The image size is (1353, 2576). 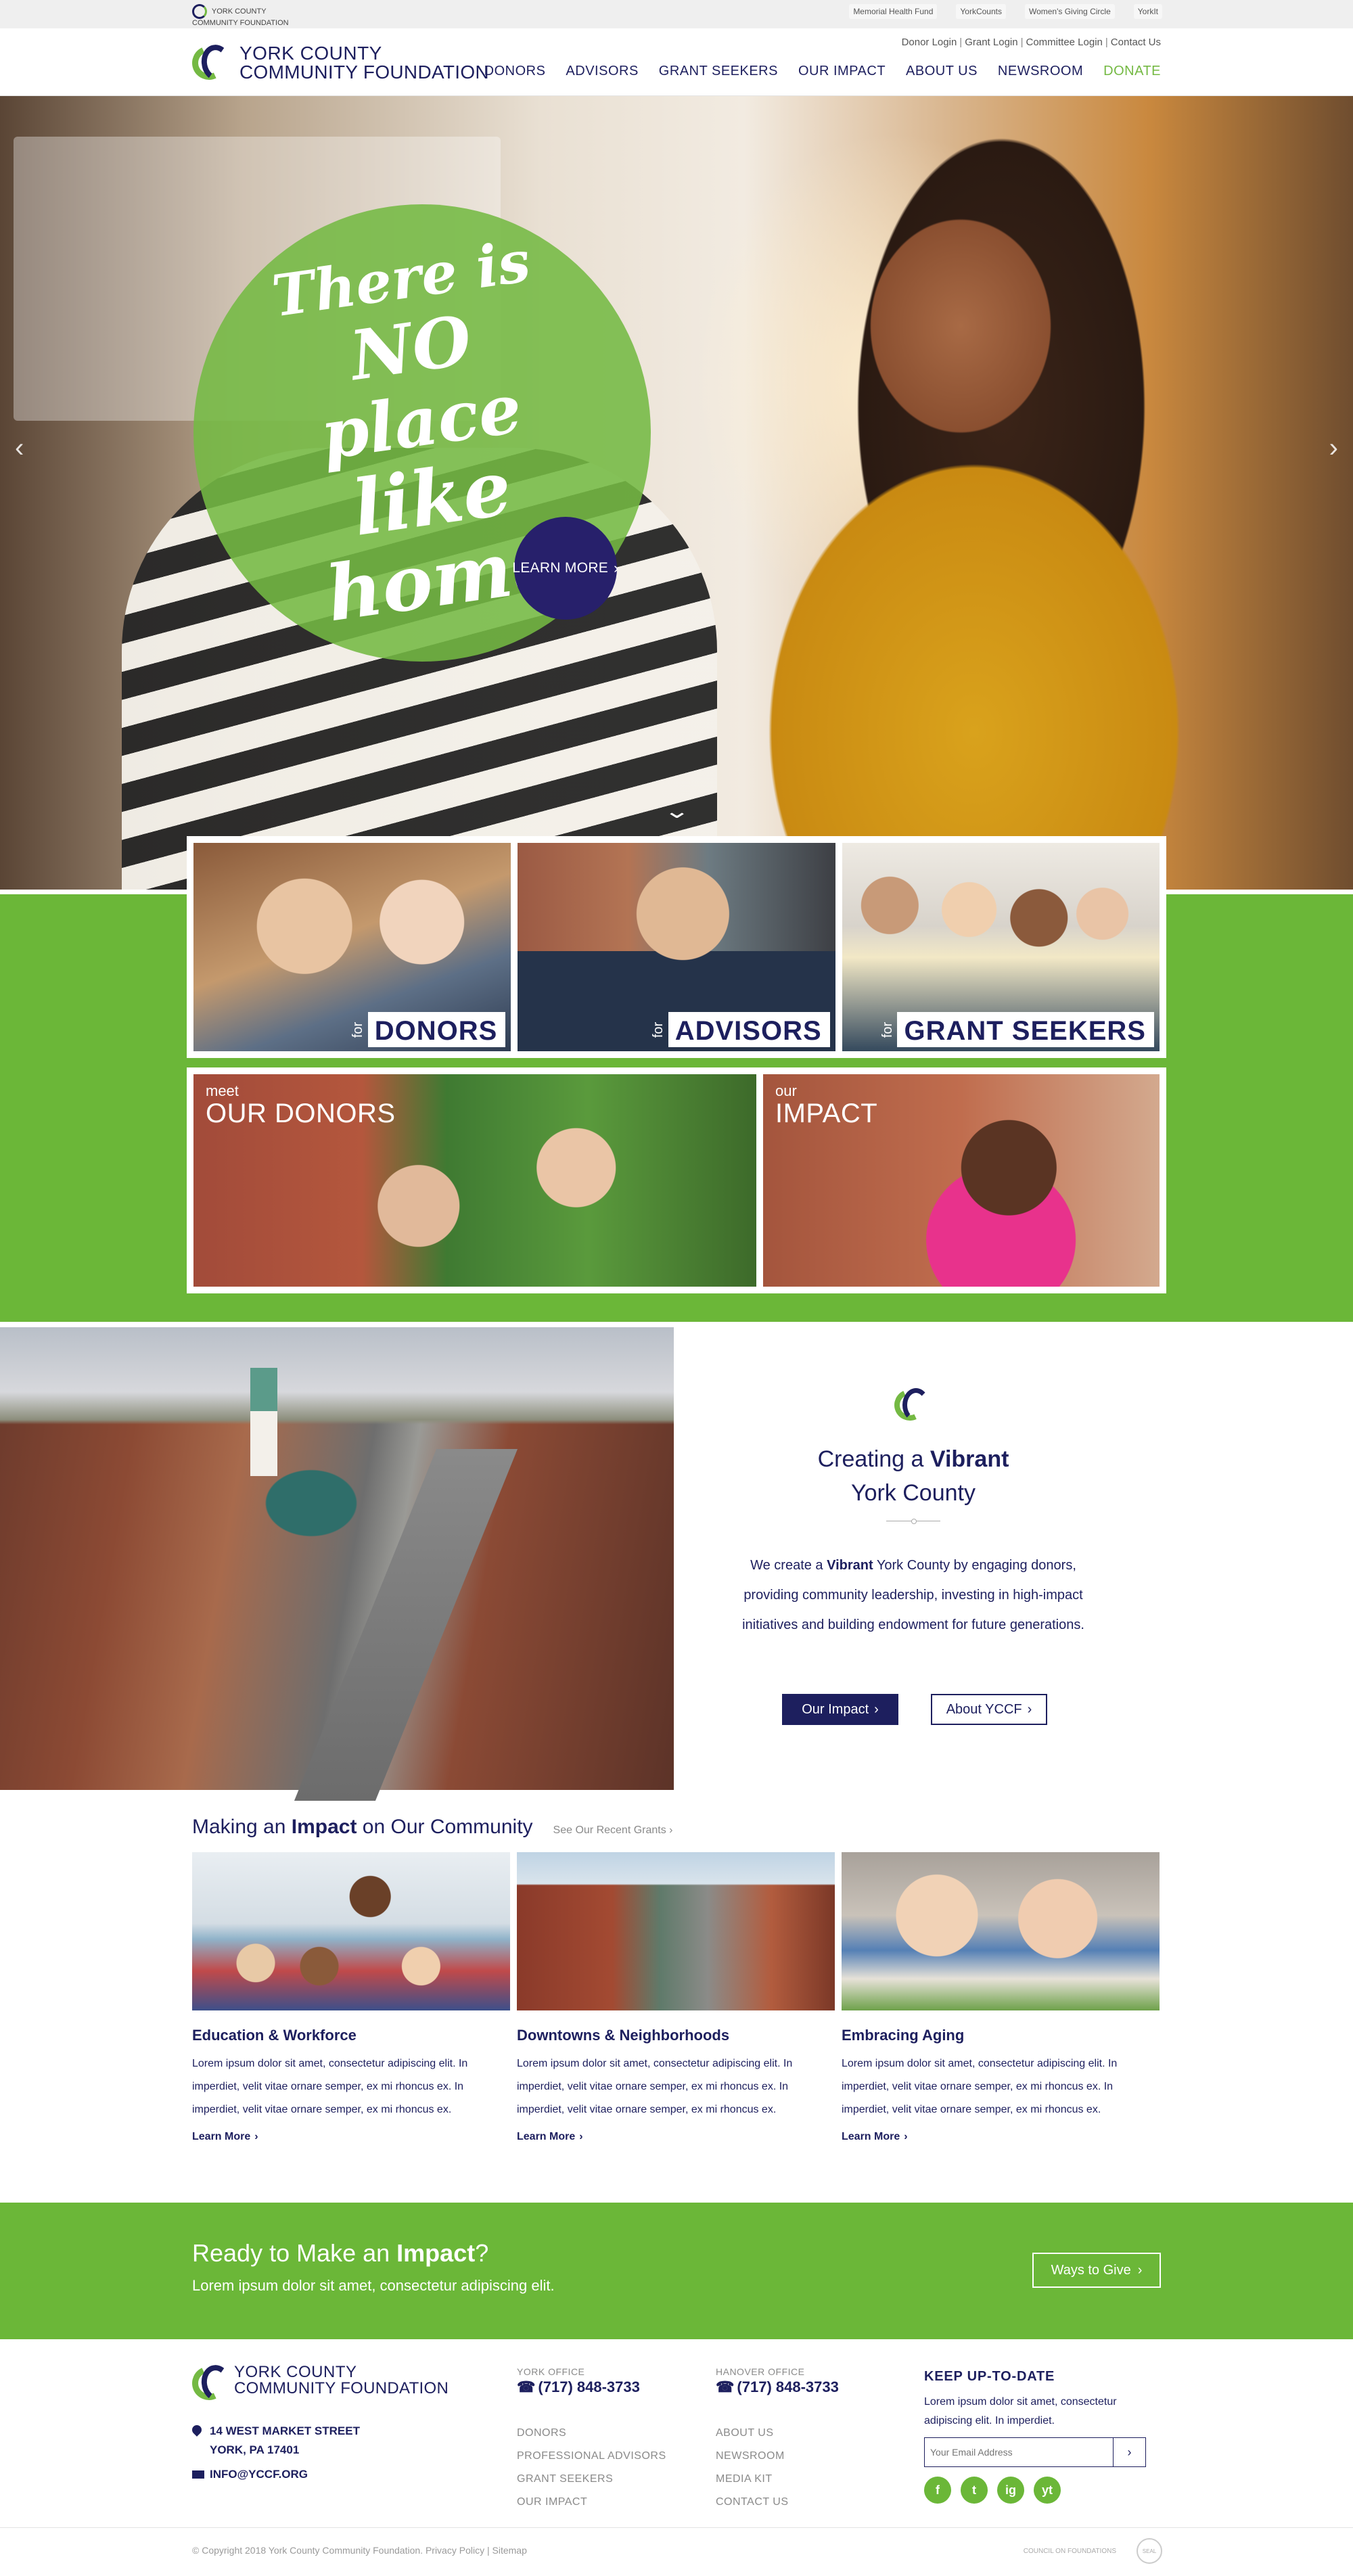 I want to click on tile-grant-seekers: for GRANT SEEKERS, so click(x=1001, y=947).